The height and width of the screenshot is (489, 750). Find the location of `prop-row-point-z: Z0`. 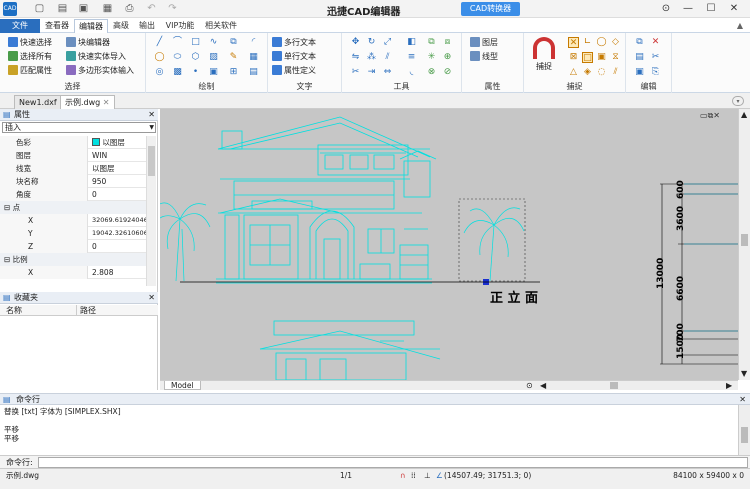

prop-row-point-z: Z0 is located at coordinates (73, 246).